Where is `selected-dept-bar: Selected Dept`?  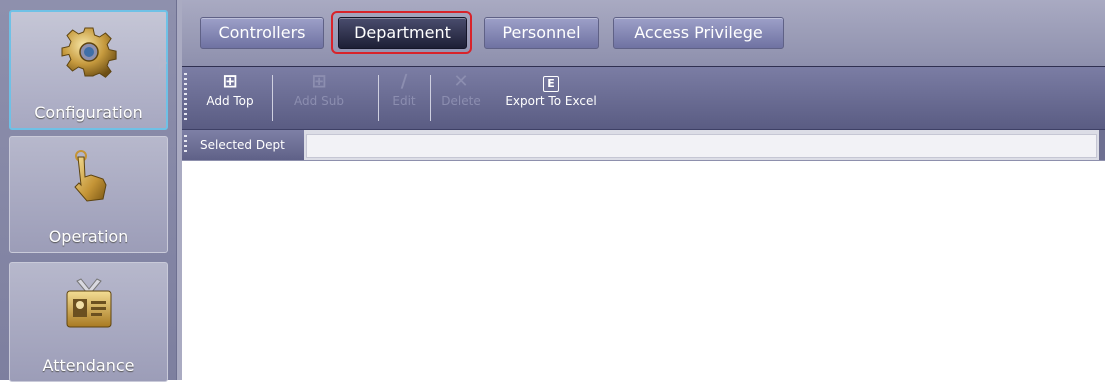 selected-dept-bar: Selected Dept is located at coordinates (643, 145).